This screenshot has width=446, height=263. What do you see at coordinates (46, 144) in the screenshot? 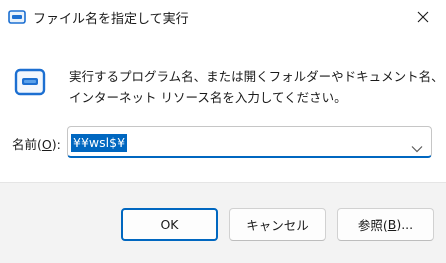
I see `open-label-accesskey: O` at bounding box center [46, 144].